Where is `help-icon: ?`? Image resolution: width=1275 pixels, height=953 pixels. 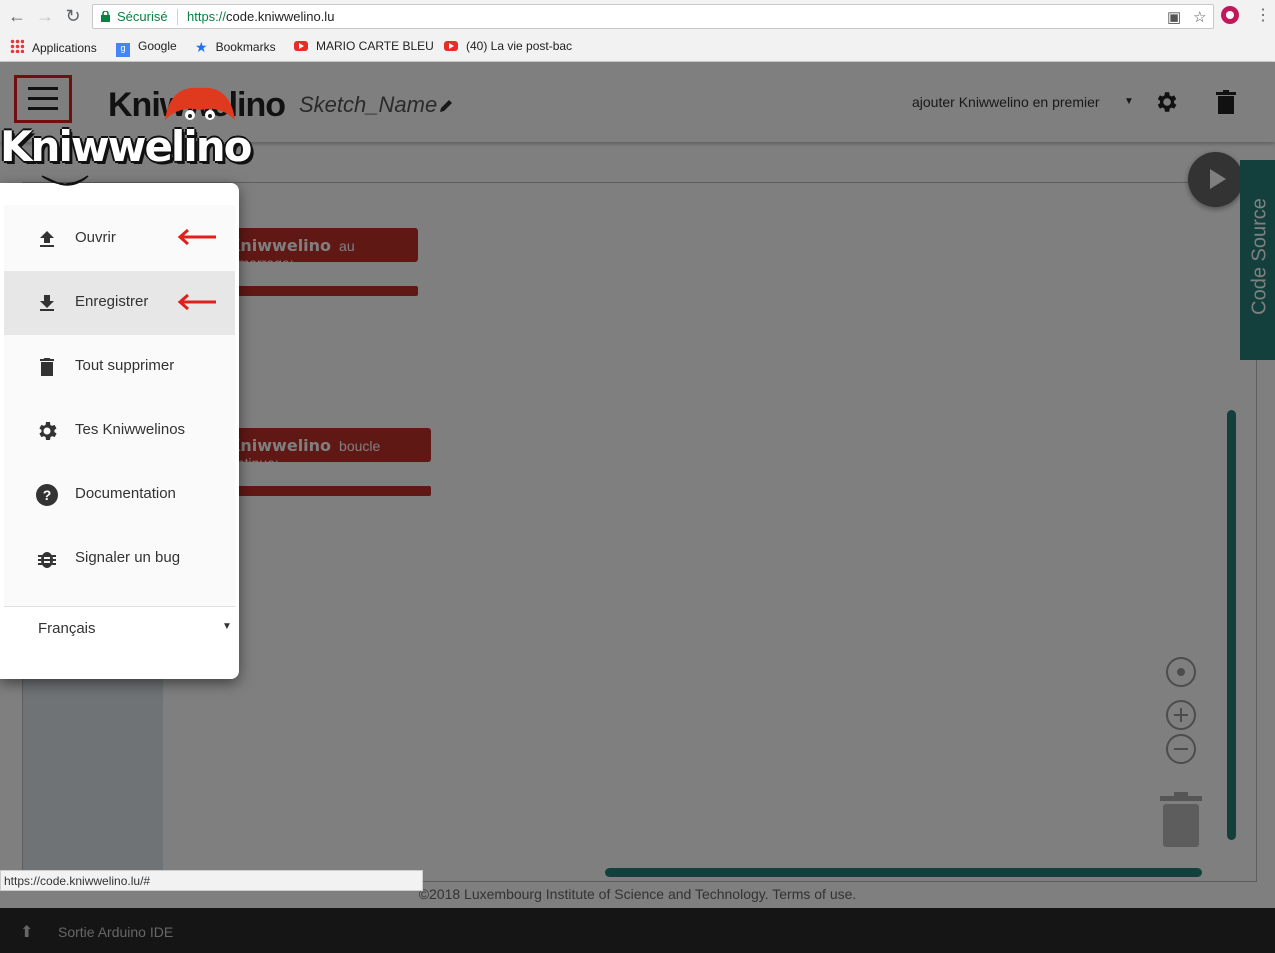 help-icon: ? is located at coordinates (47, 495).